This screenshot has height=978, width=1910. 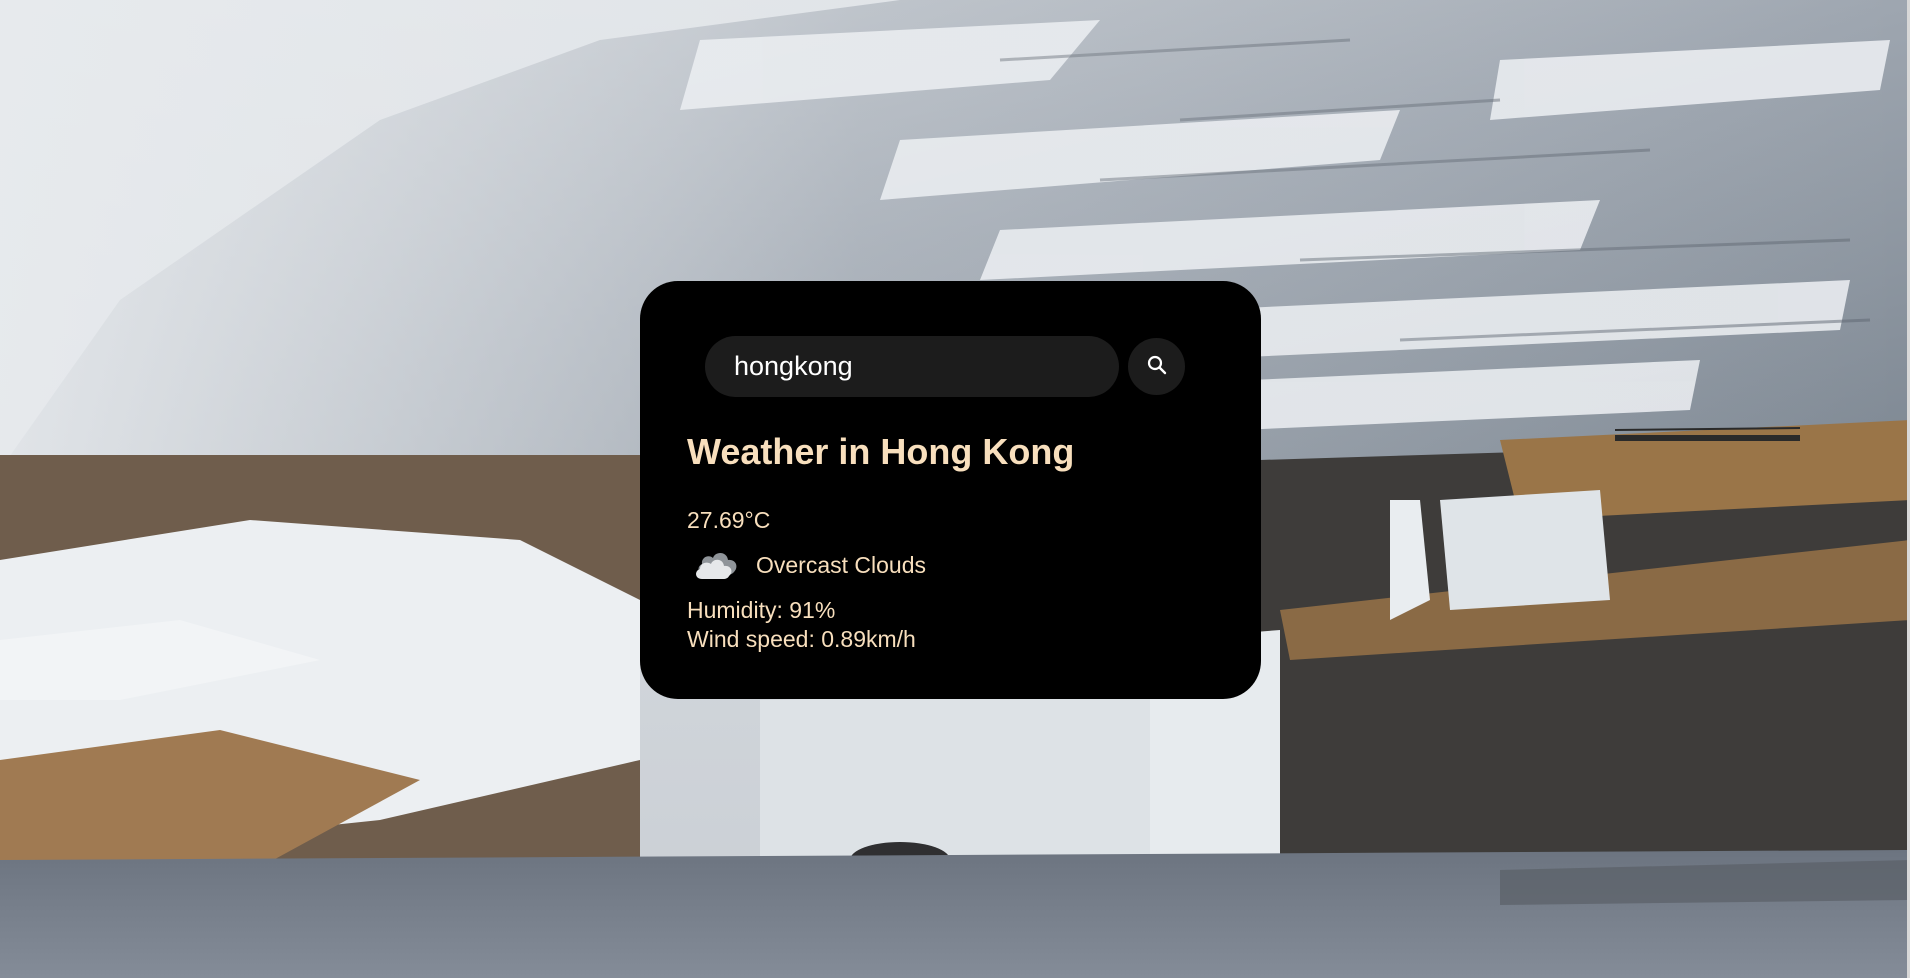 I want to click on cloud-icon, so click(x=717, y=565).